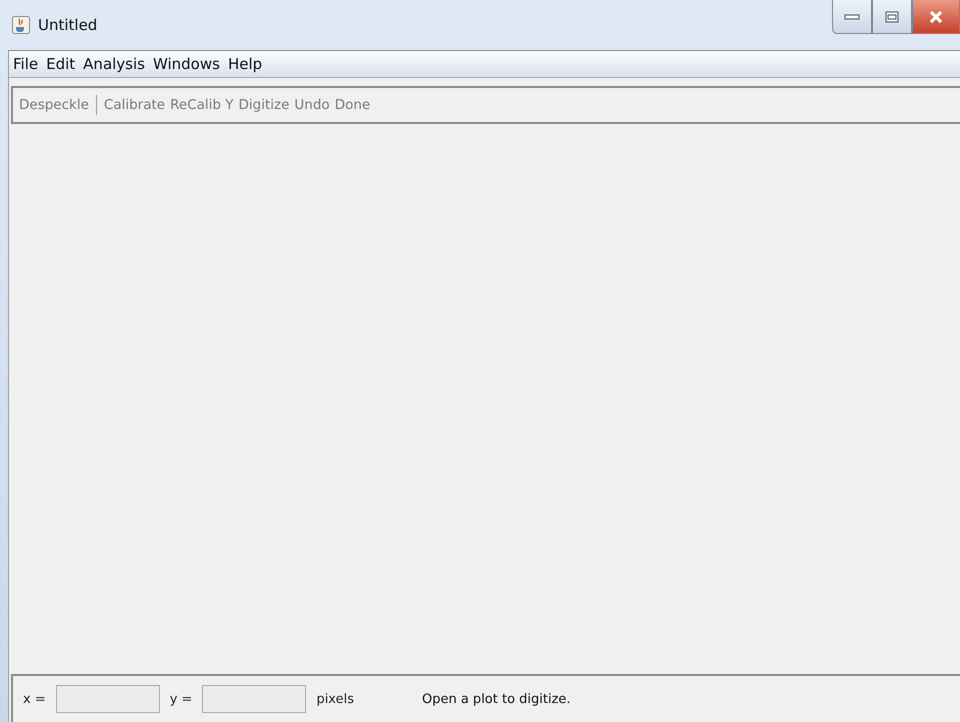 The width and height of the screenshot is (960, 722). I want to click on y-field, so click(254, 699).